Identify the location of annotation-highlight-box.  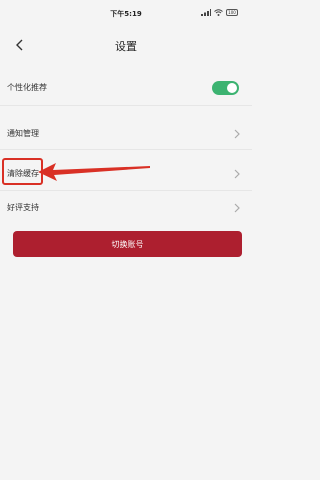
(22, 171).